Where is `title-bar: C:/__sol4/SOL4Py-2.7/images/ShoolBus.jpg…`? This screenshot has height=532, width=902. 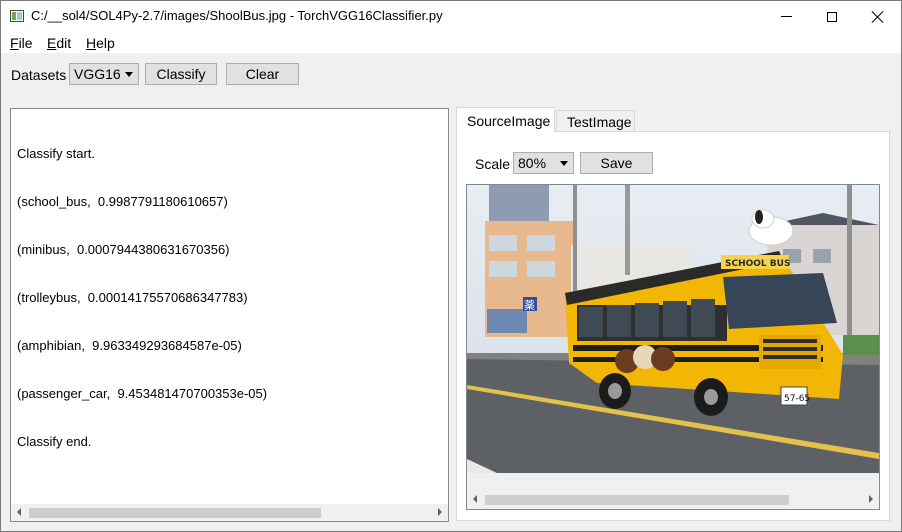 title-bar: C:/__sol4/SOL4Py-2.7/images/ShoolBus.jpg… is located at coordinates (451, 16).